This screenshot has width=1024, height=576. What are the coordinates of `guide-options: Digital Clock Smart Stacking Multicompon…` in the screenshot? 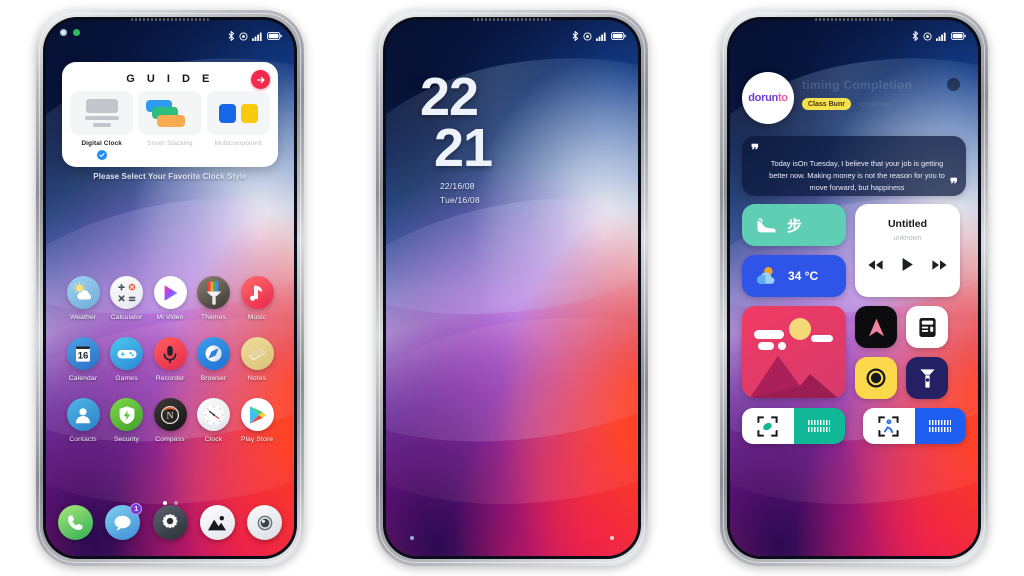 It's located at (170, 125).